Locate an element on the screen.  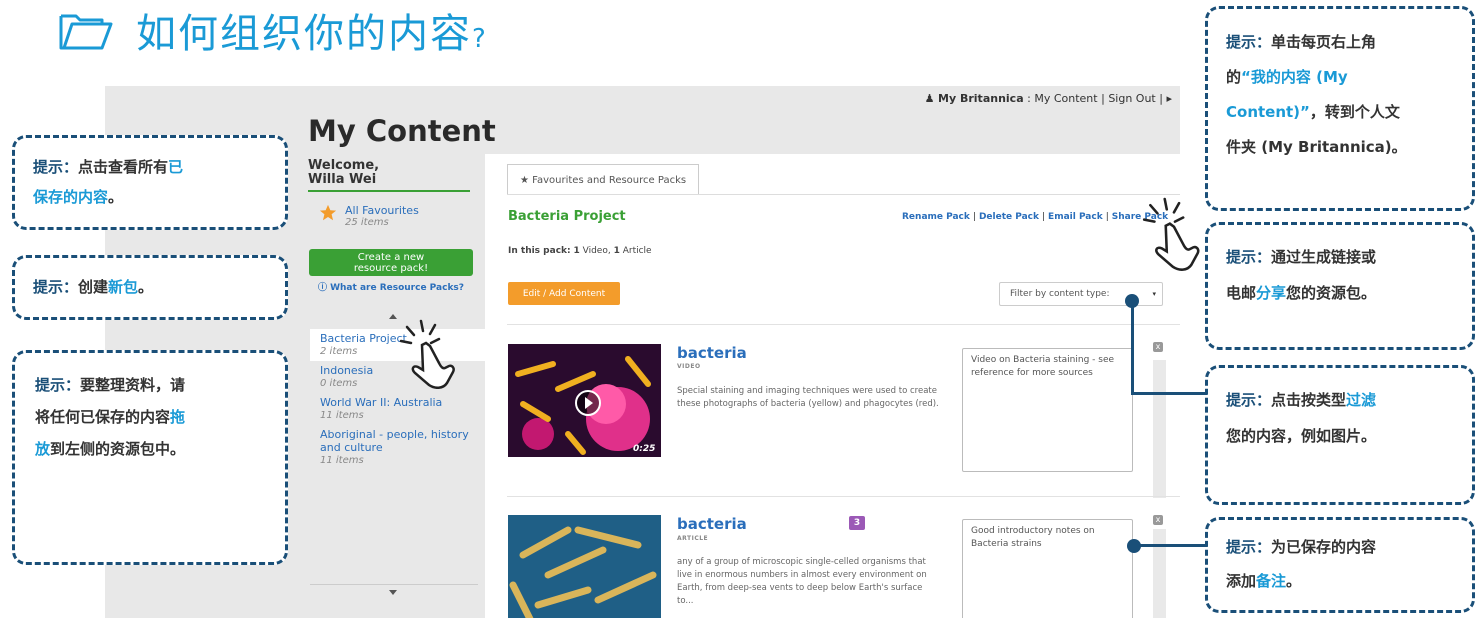
star-icon is located at coordinates (328, 212).